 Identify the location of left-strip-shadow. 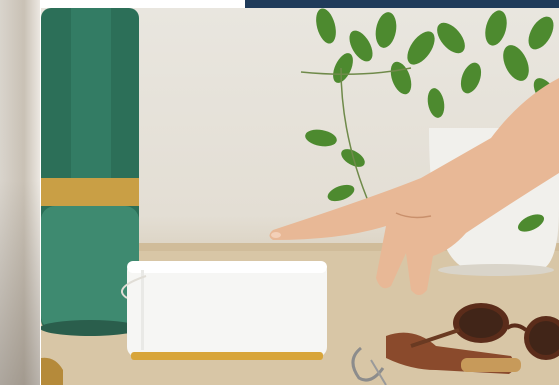
(20, 282).